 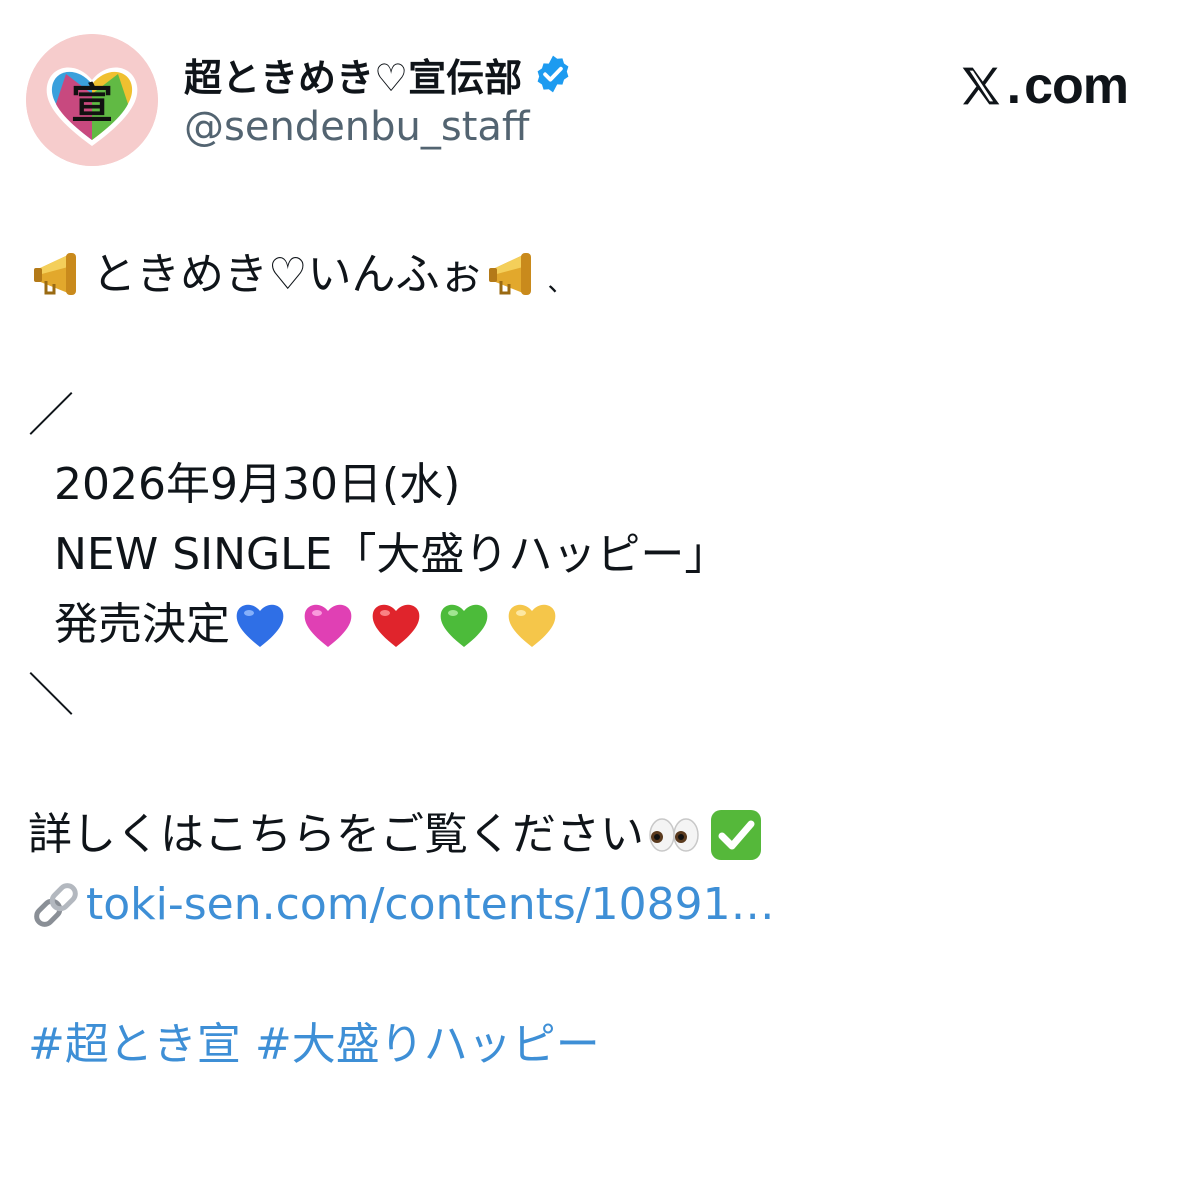 I want to click on verified-badge-icon, so click(x=553, y=74).